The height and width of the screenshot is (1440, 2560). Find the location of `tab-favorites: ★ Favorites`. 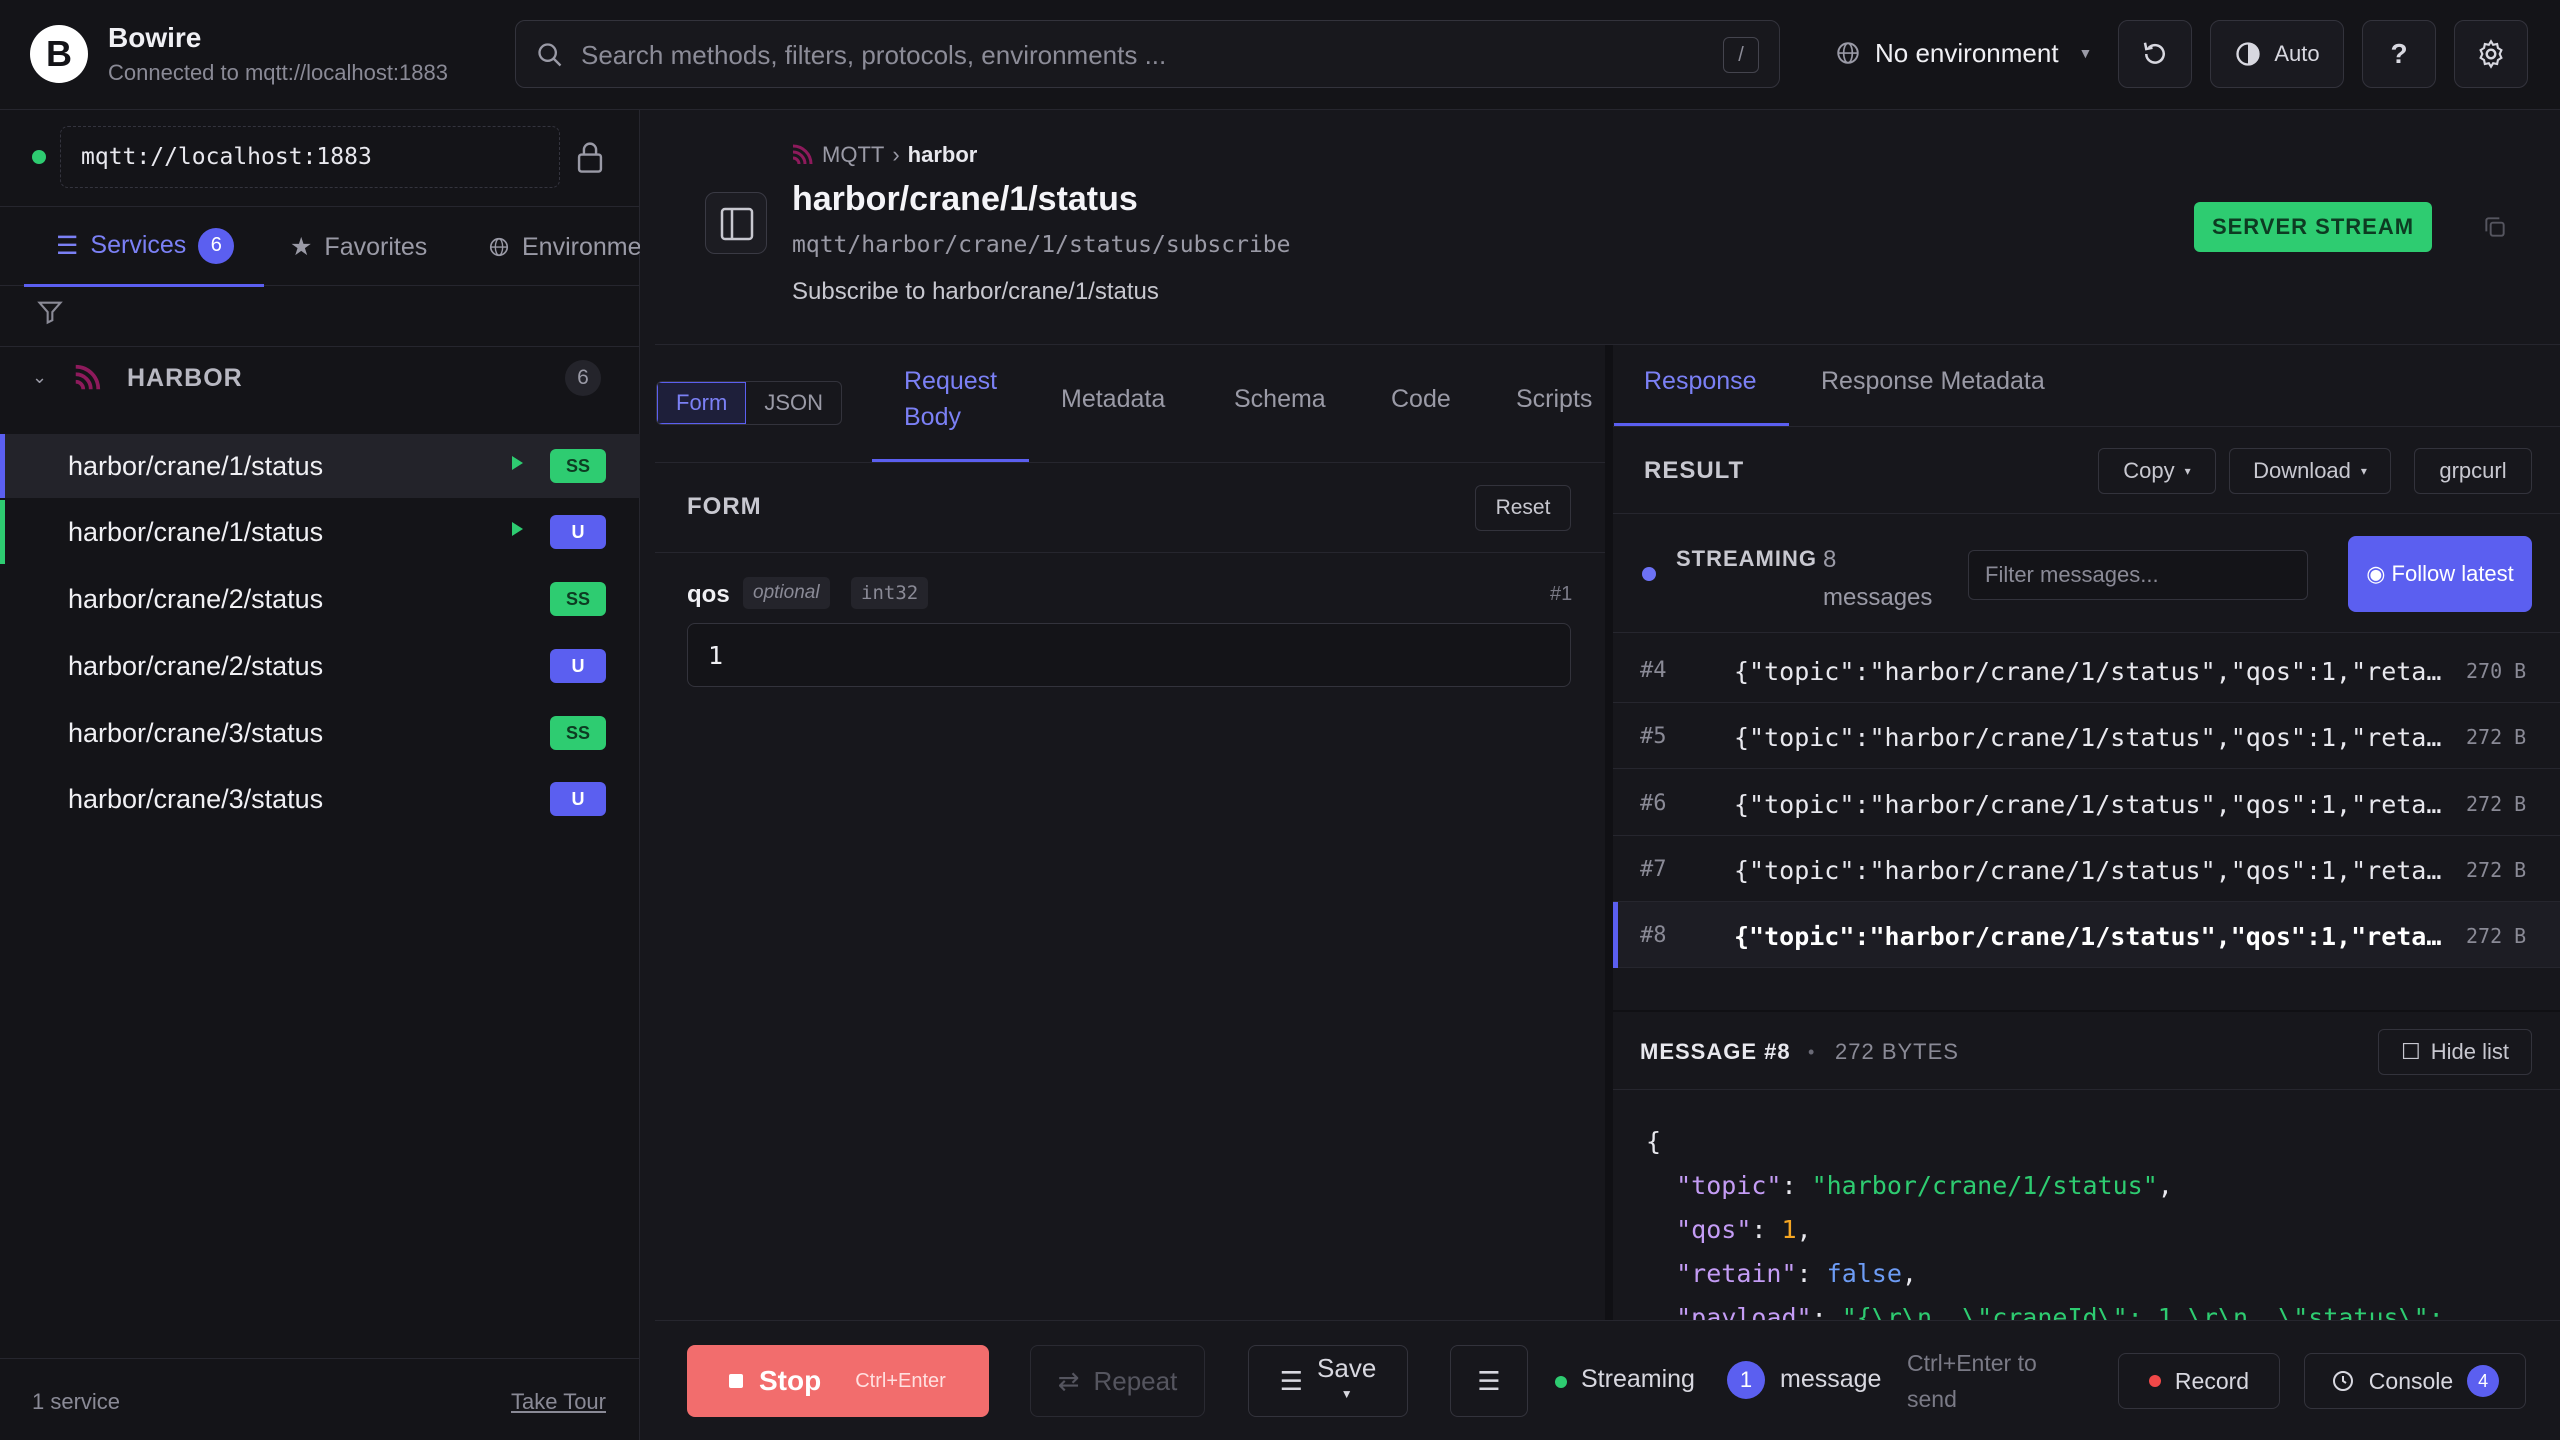

tab-favorites: ★ Favorites is located at coordinates (358, 247).